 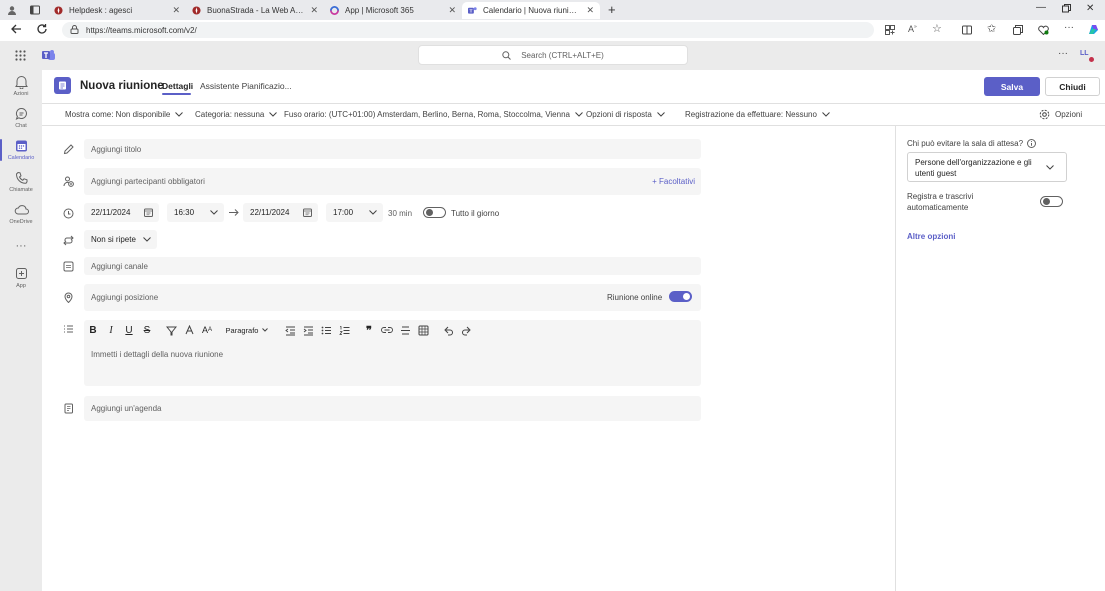 I want to click on favorite-star-icon: ☆, so click(x=937, y=29).